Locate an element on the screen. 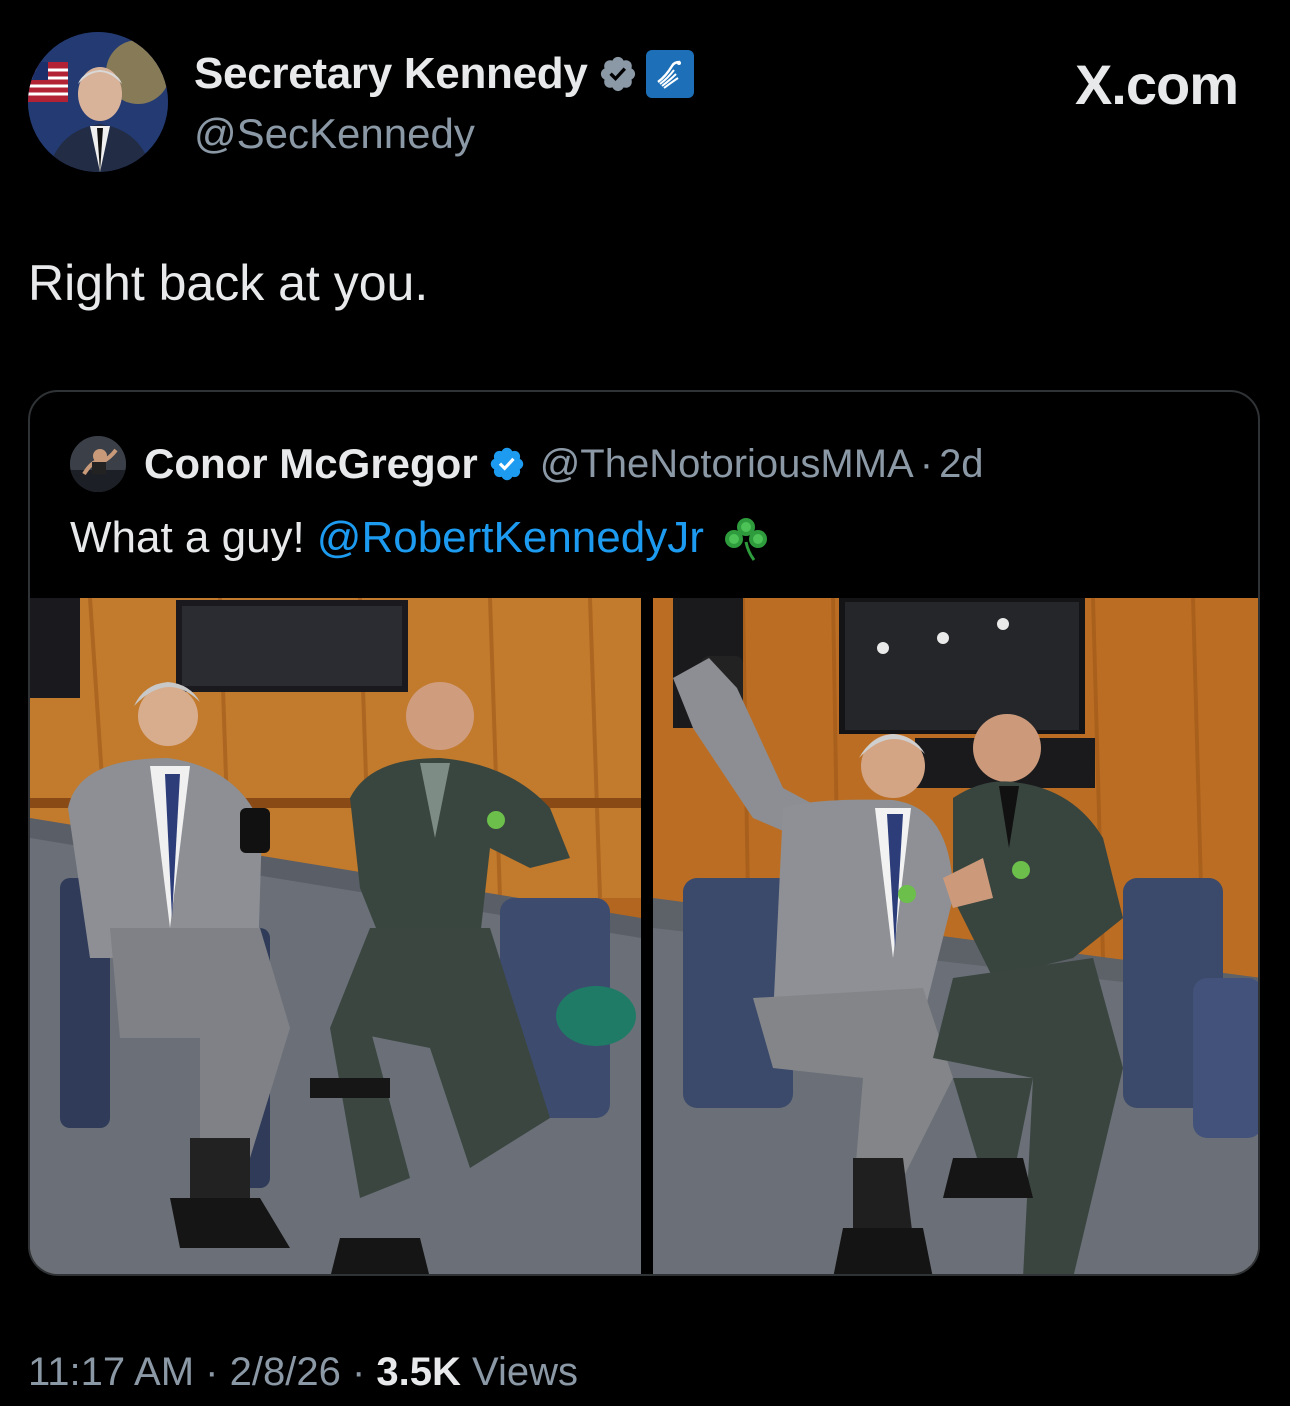  tweet-header: Secretary Kennedy @SecKennedy X.com is located at coordinates (645, 102).